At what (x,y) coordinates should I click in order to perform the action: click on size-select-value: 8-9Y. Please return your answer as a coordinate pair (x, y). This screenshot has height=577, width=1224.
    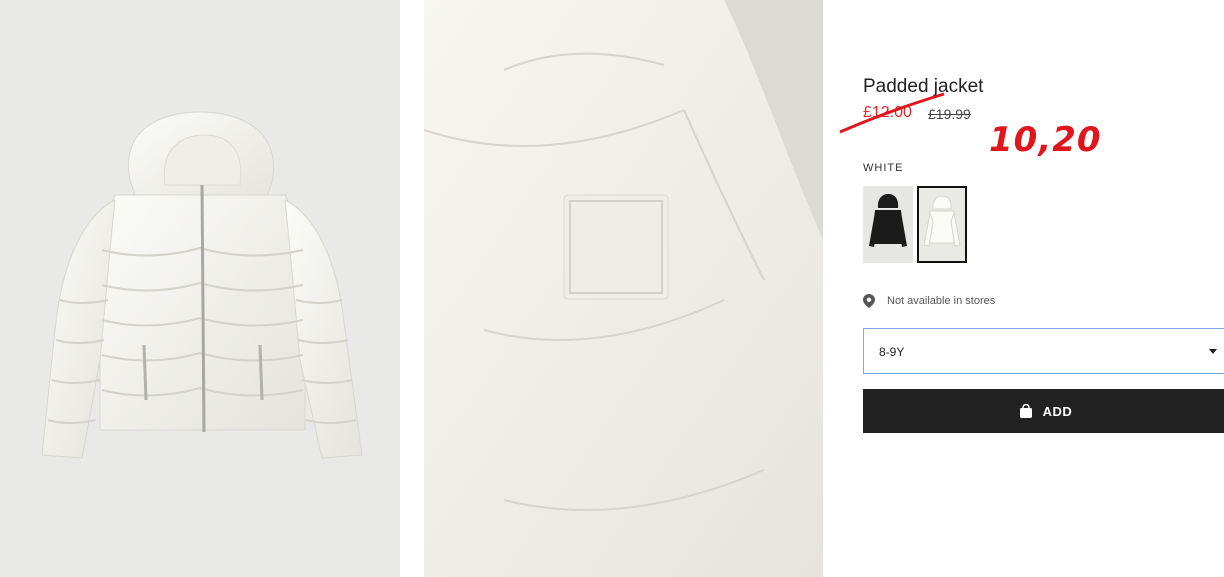
    Looking at the image, I should click on (892, 352).